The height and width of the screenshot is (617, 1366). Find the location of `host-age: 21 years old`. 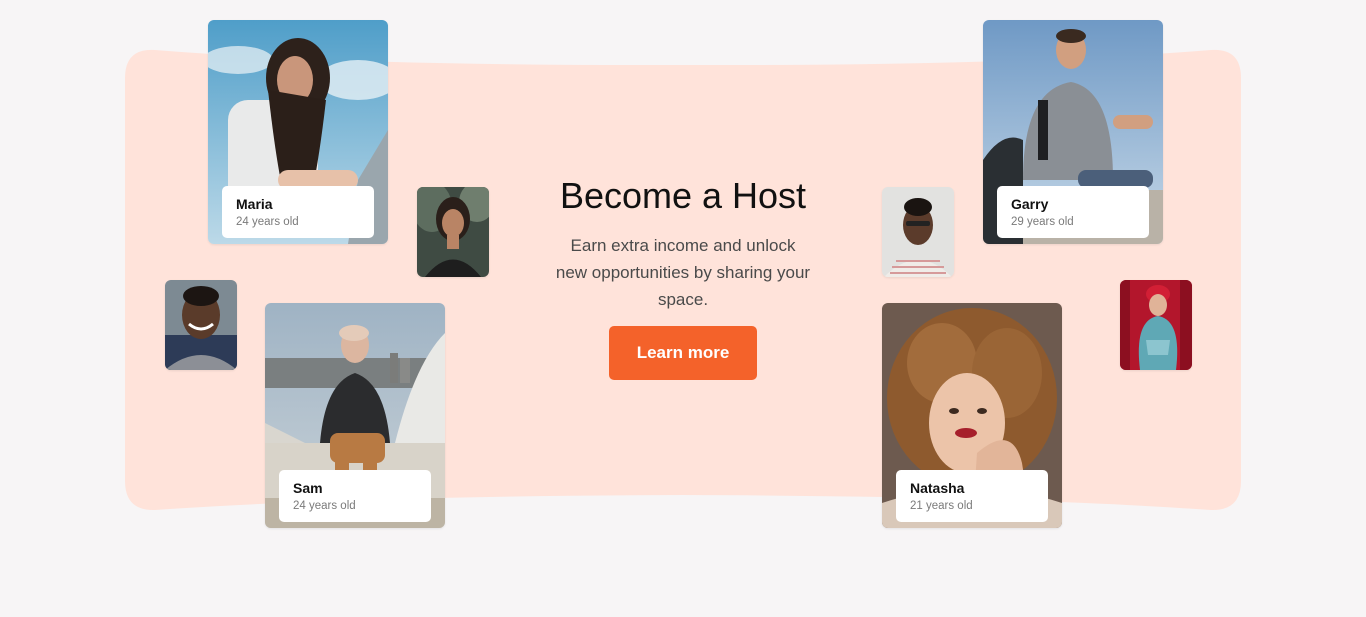

host-age: 21 years old is located at coordinates (941, 506).